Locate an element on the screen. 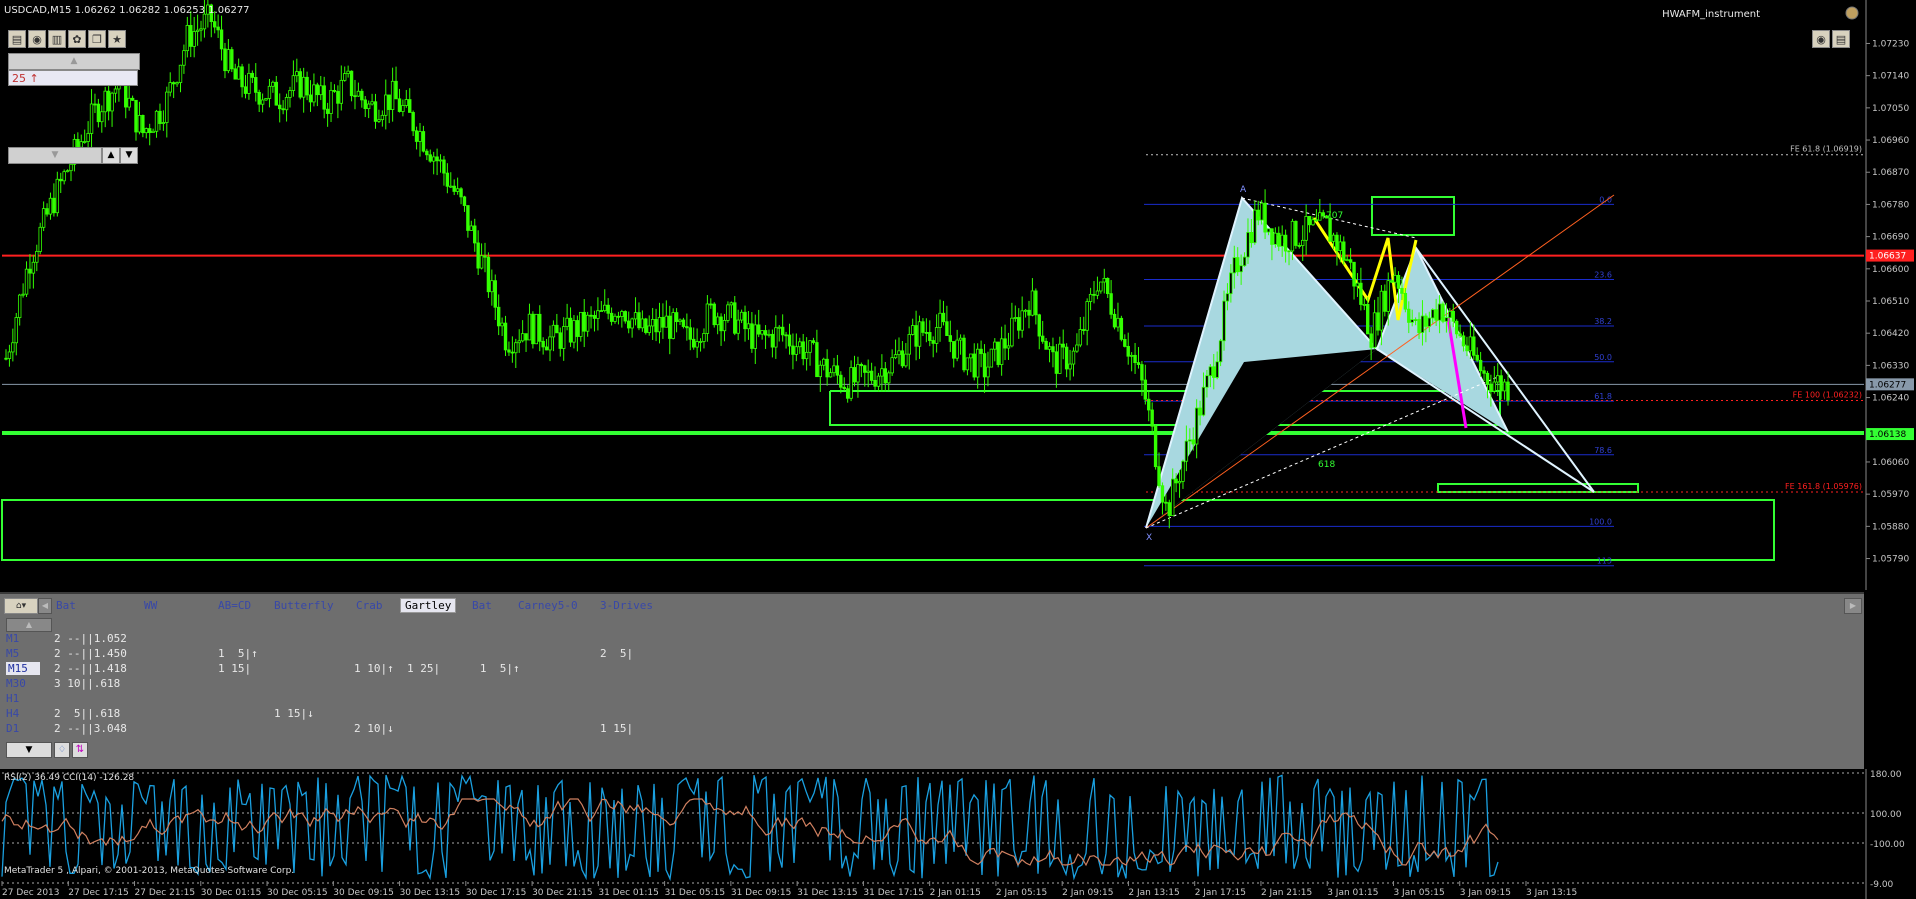 The height and width of the screenshot is (899, 1916). panel-home-icon: ⌂▾ is located at coordinates (21, 606).